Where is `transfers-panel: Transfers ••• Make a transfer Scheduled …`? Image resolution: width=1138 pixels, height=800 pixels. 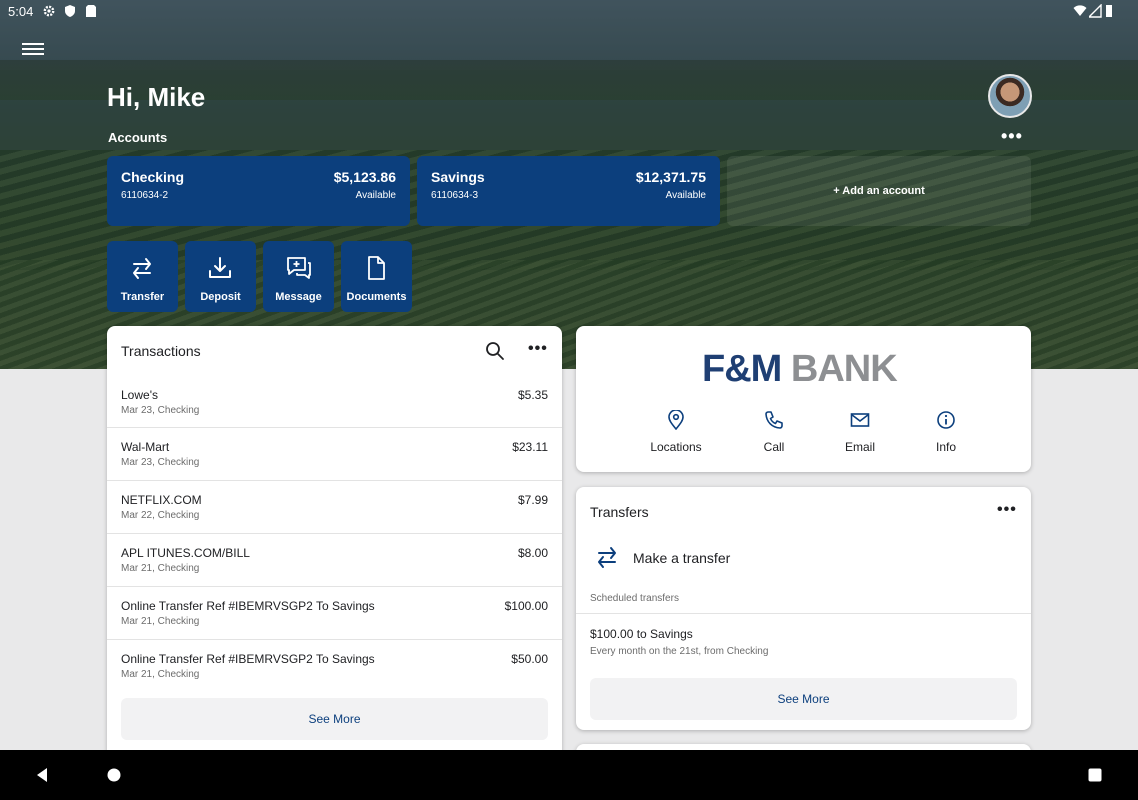
transfers-panel: Transfers ••• Make a transfer Scheduled … is located at coordinates (803, 608).